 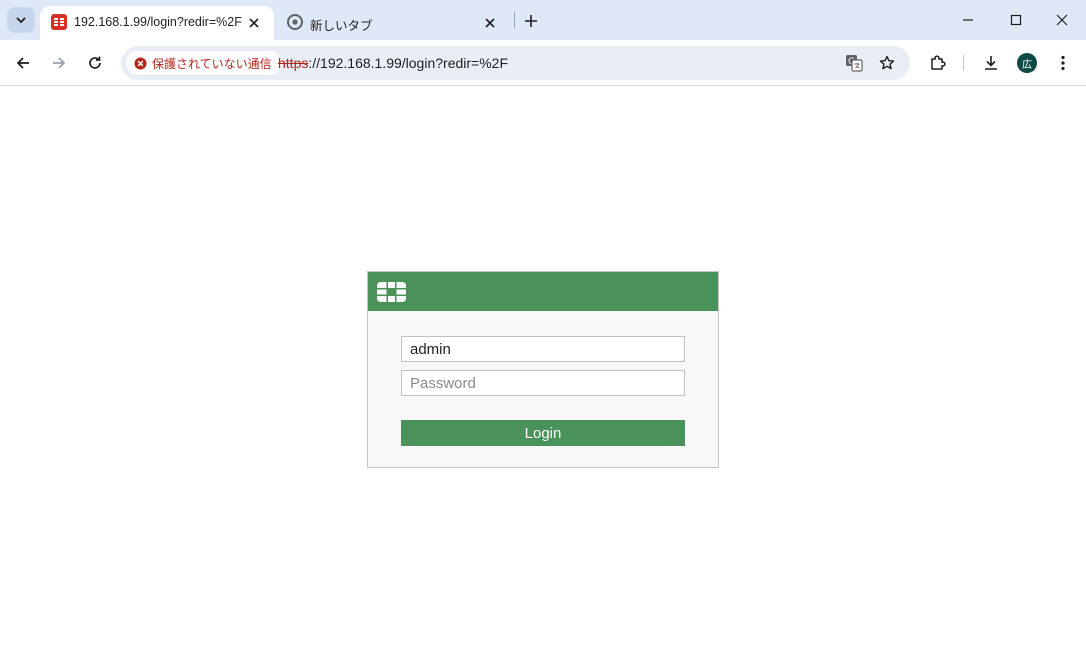 I want to click on tab-title: 192.168.1.99/login?redir=%2F, so click(x=158, y=22).